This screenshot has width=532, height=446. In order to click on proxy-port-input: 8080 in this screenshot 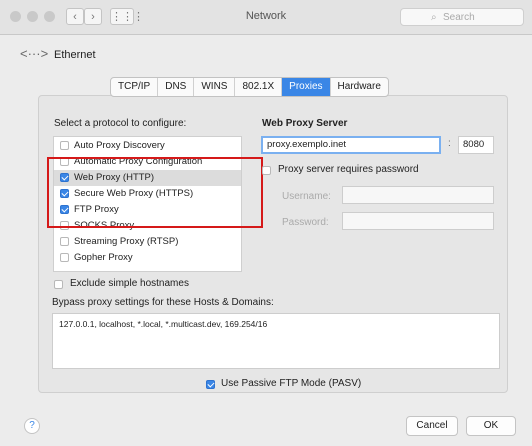, I will do `click(476, 145)`.